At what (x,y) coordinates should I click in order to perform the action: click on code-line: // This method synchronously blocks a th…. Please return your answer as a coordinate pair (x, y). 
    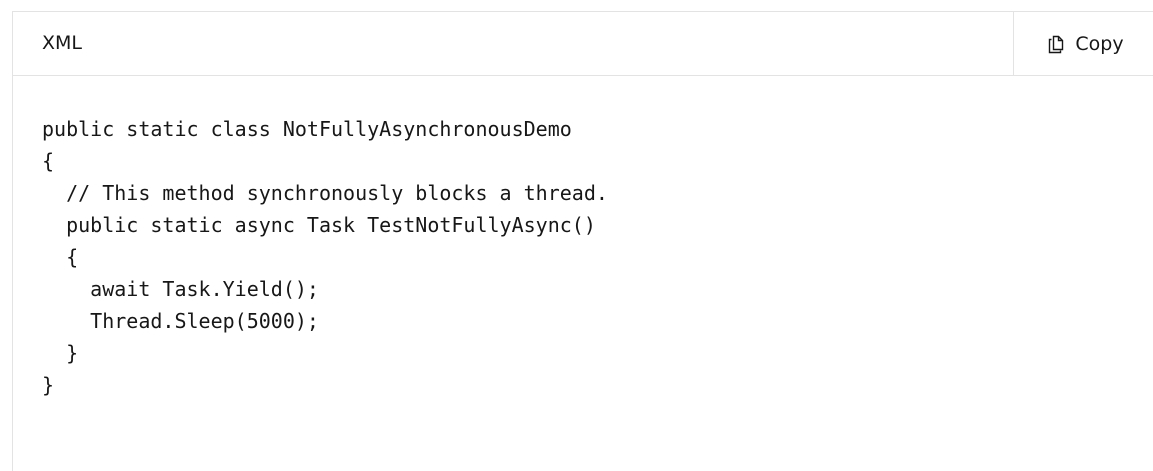
    Looking at the image, I should click on (325, 193).